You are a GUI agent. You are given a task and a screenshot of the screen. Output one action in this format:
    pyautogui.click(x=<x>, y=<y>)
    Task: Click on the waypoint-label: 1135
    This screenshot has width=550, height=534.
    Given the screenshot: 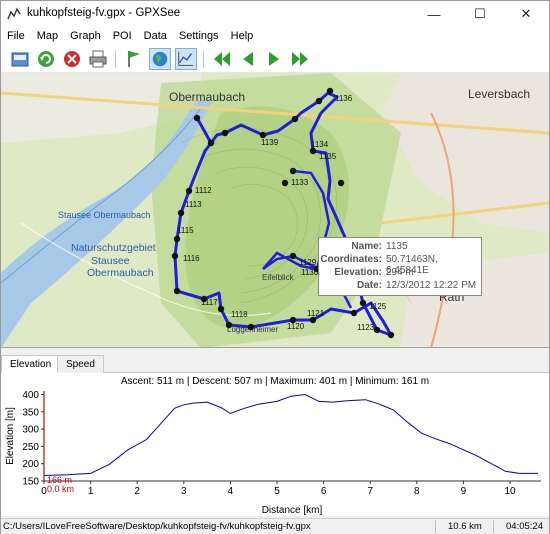 What is the action you would take?
    pyautogui.click(x=328, y=156)
    